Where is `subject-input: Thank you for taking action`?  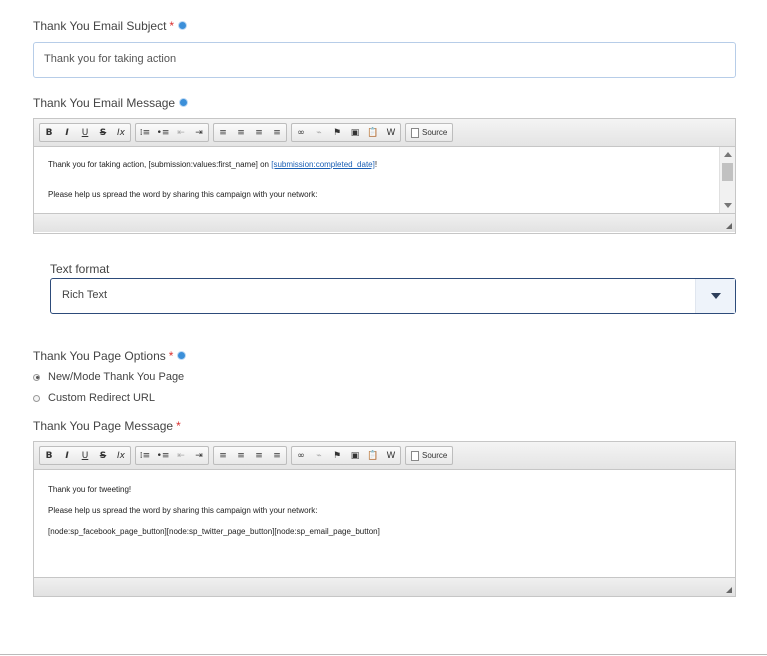 subject-input: Thank you for taking action is located at coordinates (384, 60).